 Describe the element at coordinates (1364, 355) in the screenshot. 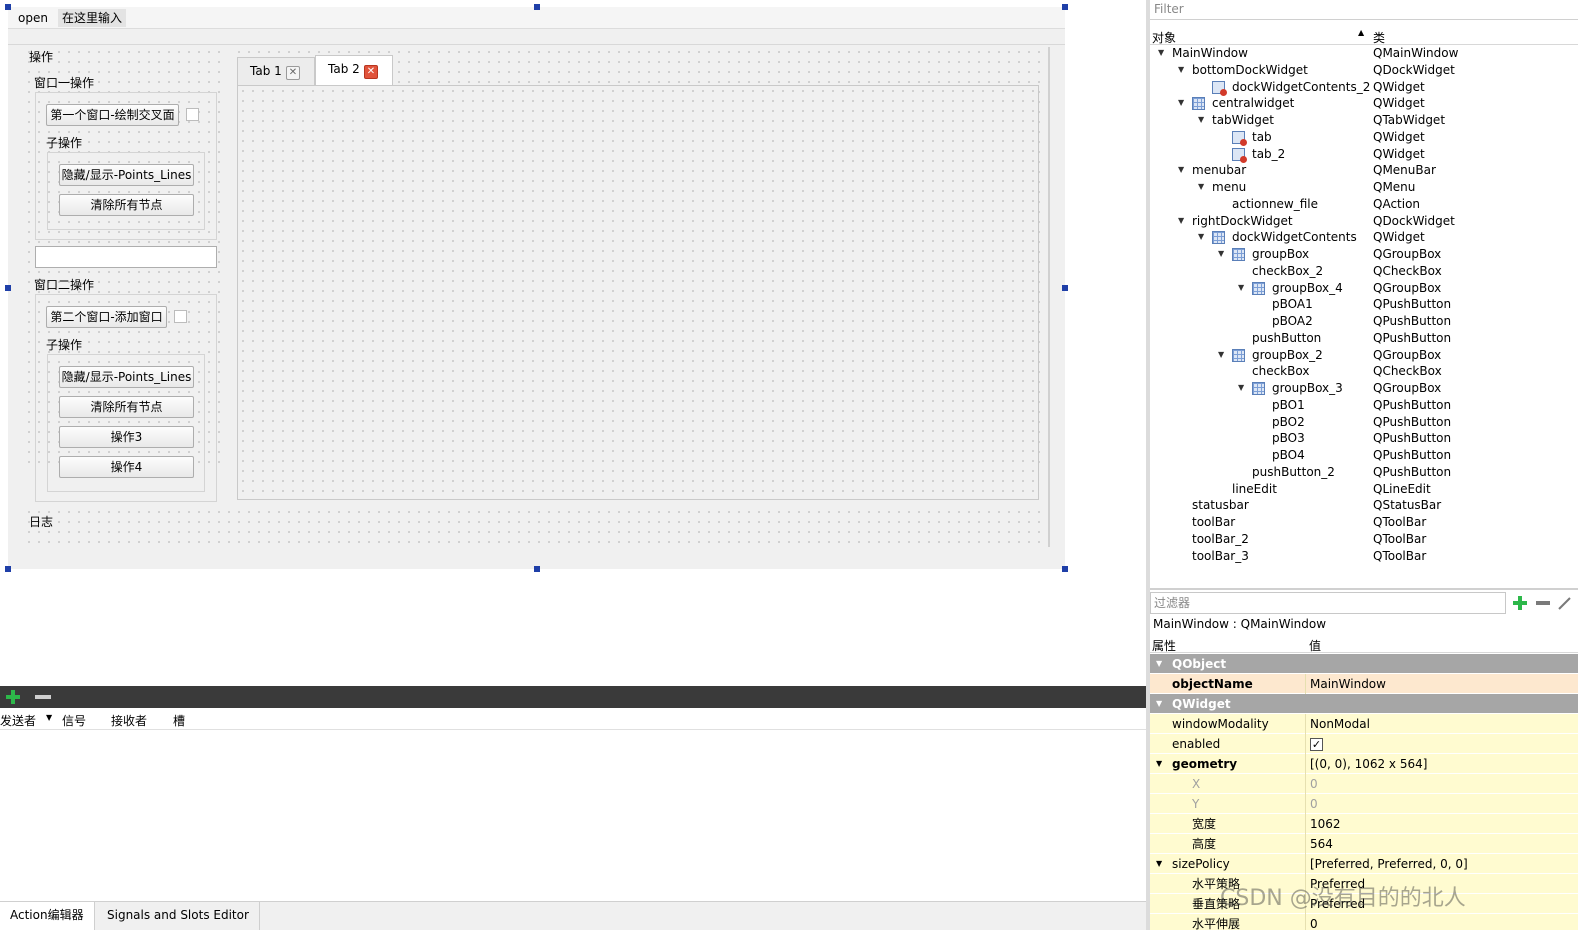

I see `tree-row: ▼ groupBox_2 QGroupBox` at that location.